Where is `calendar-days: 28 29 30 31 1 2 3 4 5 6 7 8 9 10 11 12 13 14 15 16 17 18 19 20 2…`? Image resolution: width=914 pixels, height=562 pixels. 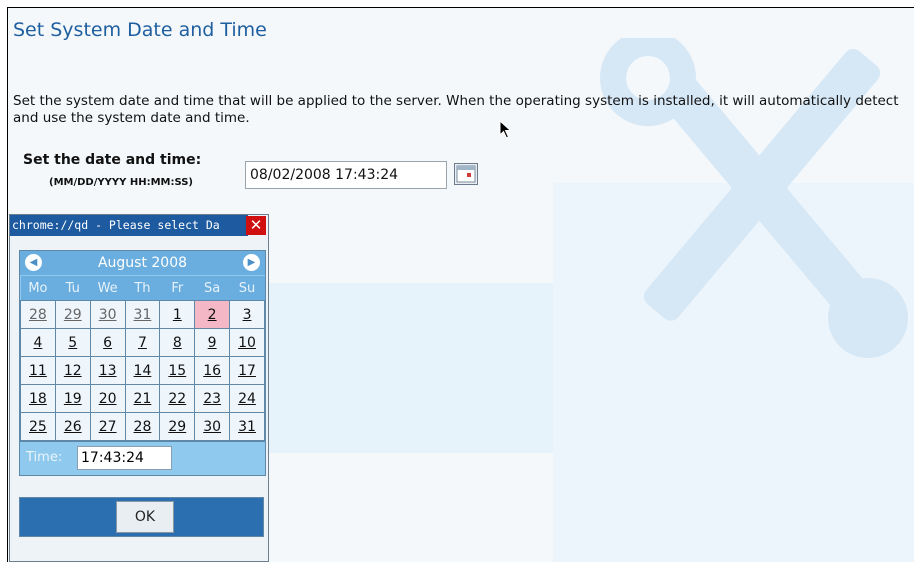
calendar-days: 28 29 30 31 1 2 3 4 5 6 7 8 9 10 11 12 13 14 15 16 17 18 19 20 2… is located at coordinates (142, 370).